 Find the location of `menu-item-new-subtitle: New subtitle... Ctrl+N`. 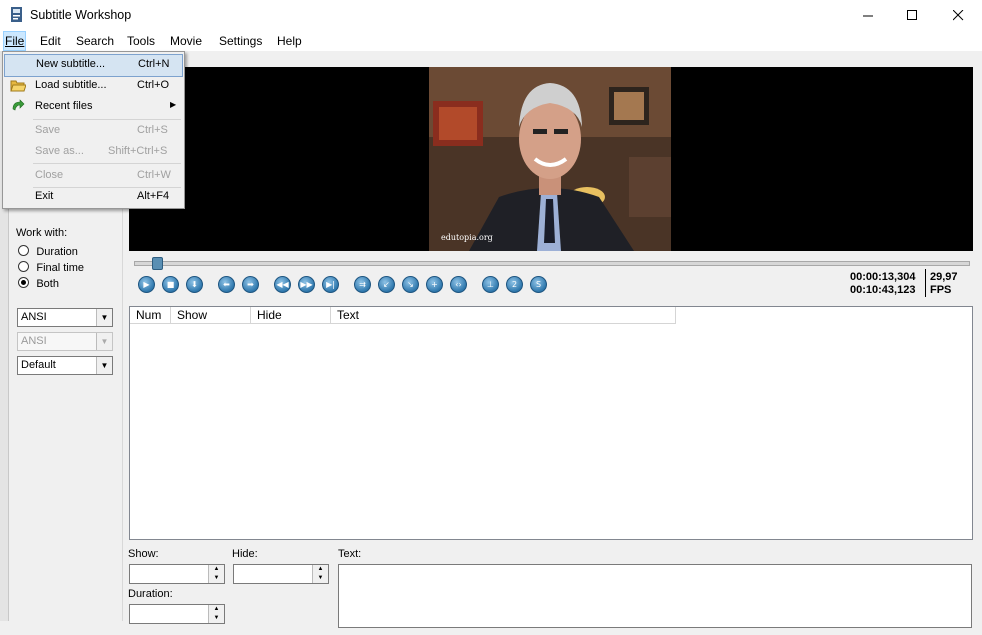

menu-item-new-subtitle: New subtitle... Ctrl+N is located at coordinates (93, 65).